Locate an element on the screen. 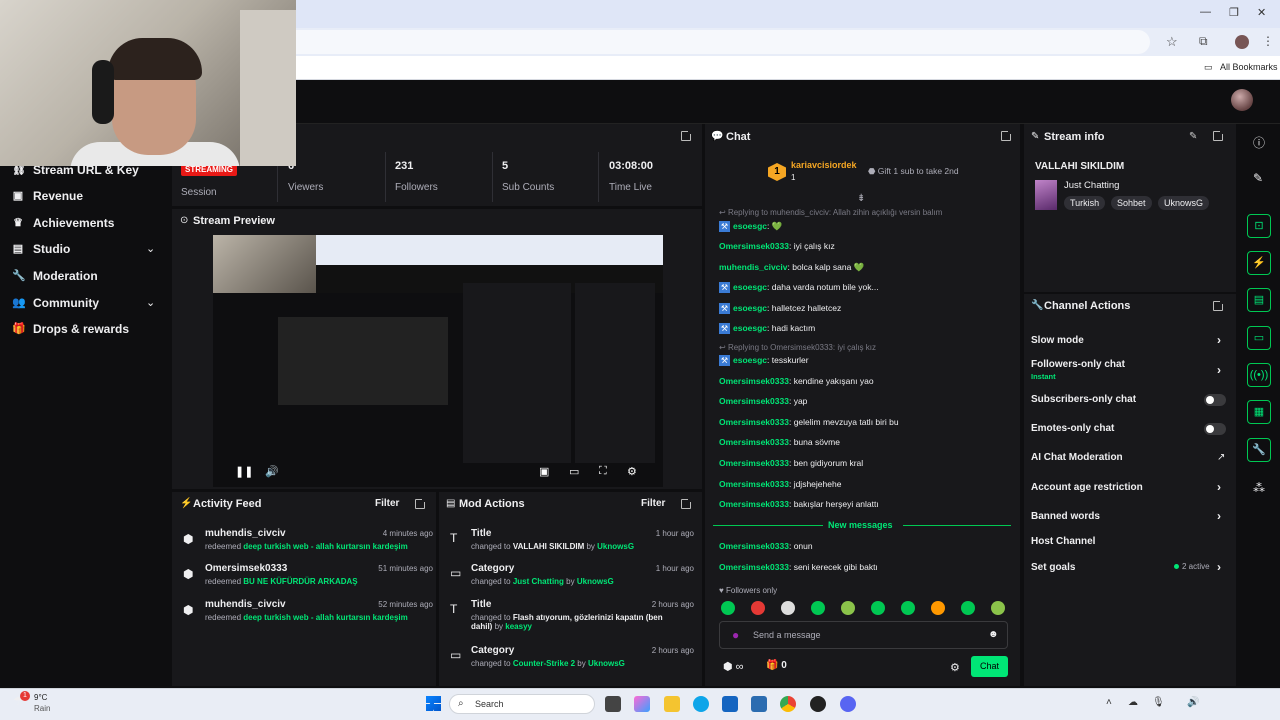  discord-icon is located at coordinates (848, 704).